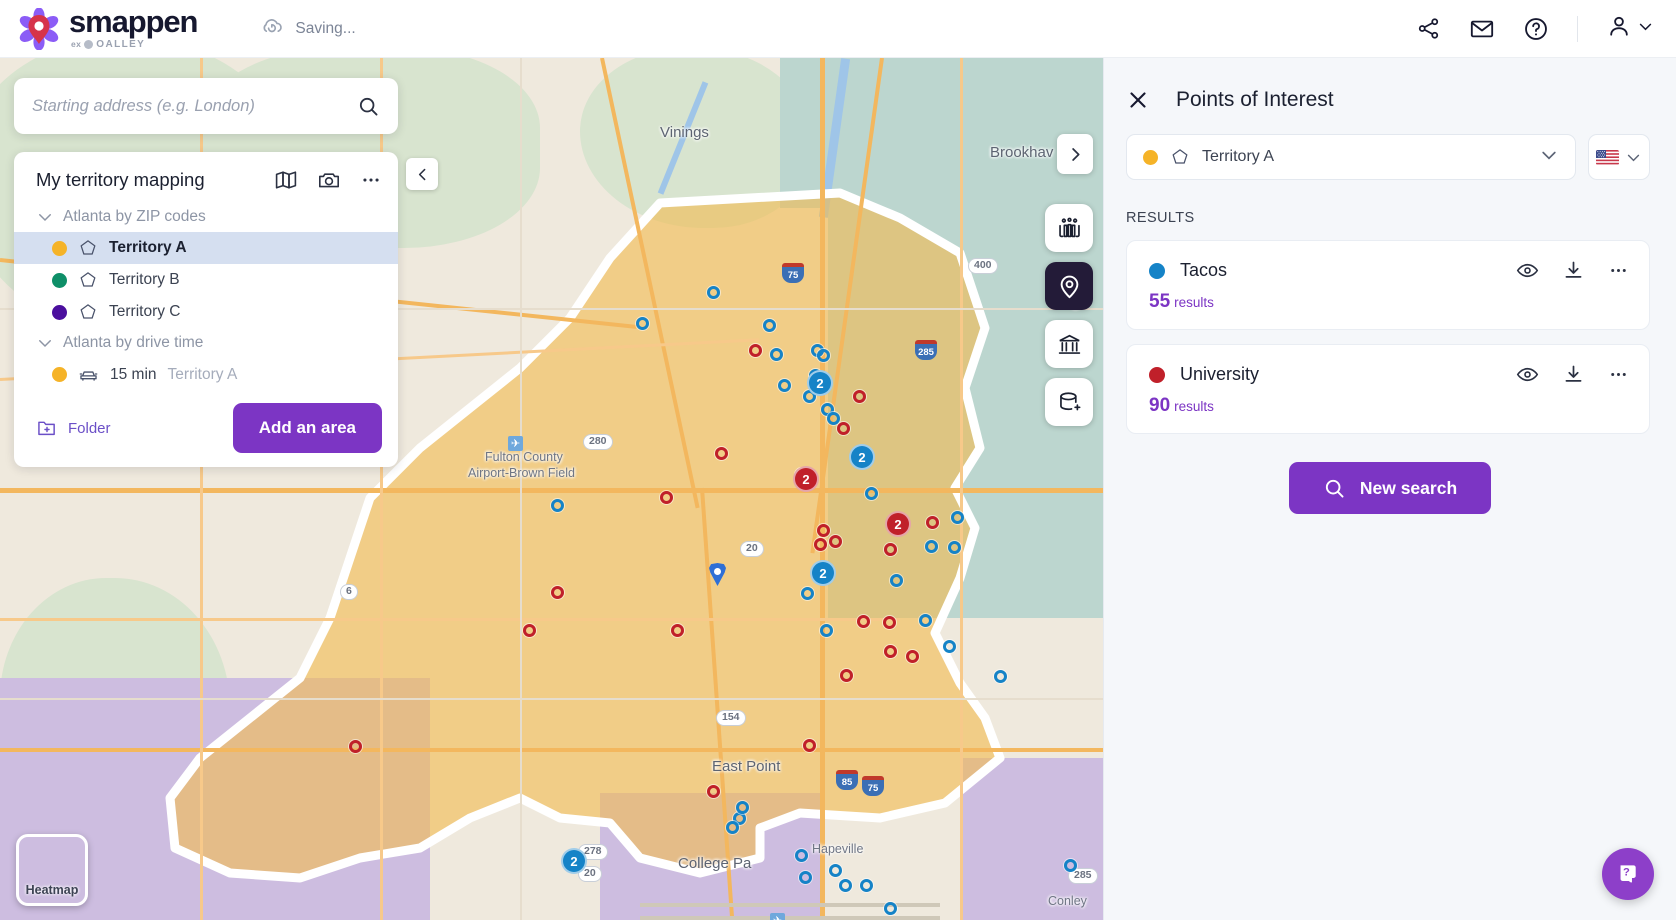  I want to click on demographics-tool-button, so click(1069, 228).